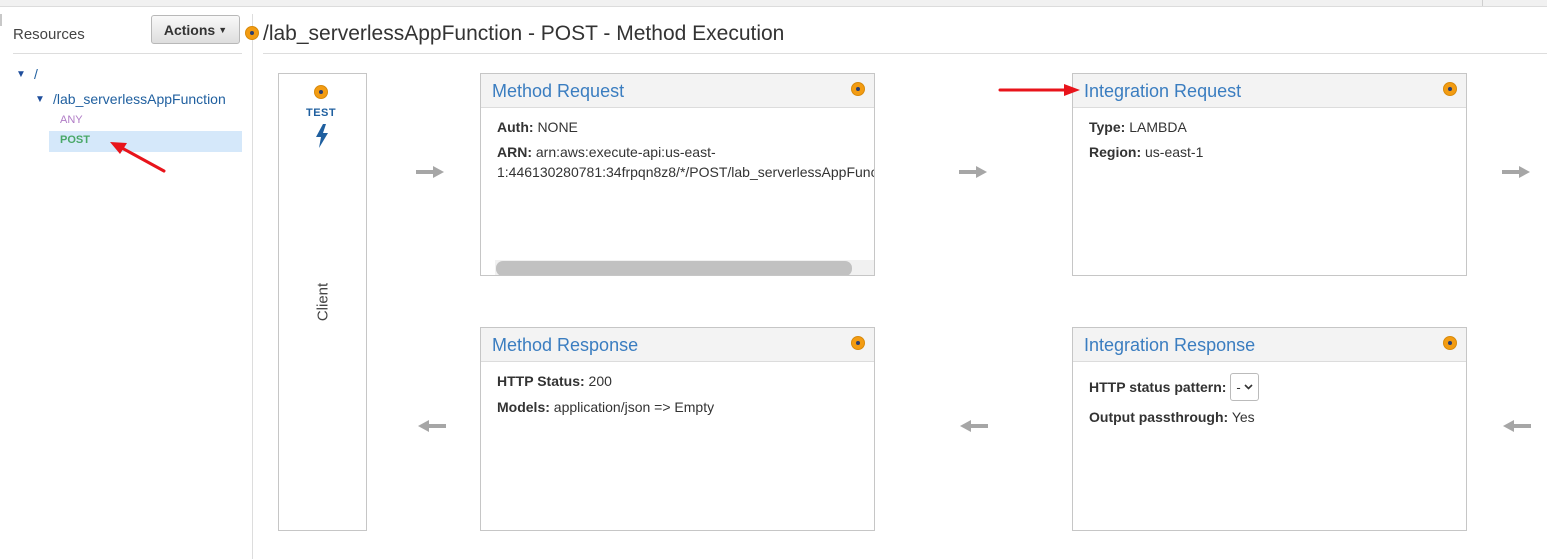 This screenshot has height=559, width=1547. Describe the element at coordinates (223, 29) in the screenshot. I see `caret-down-icon: ▼` at that location.